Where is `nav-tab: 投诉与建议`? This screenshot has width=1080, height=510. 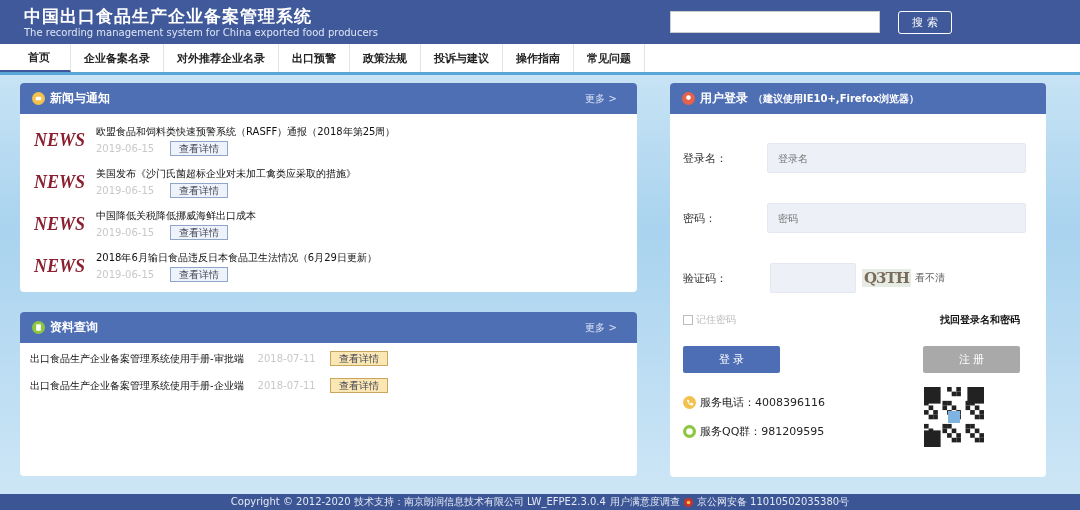 nav-tab: 投诉与建议 is located at coordinates (462, 58).